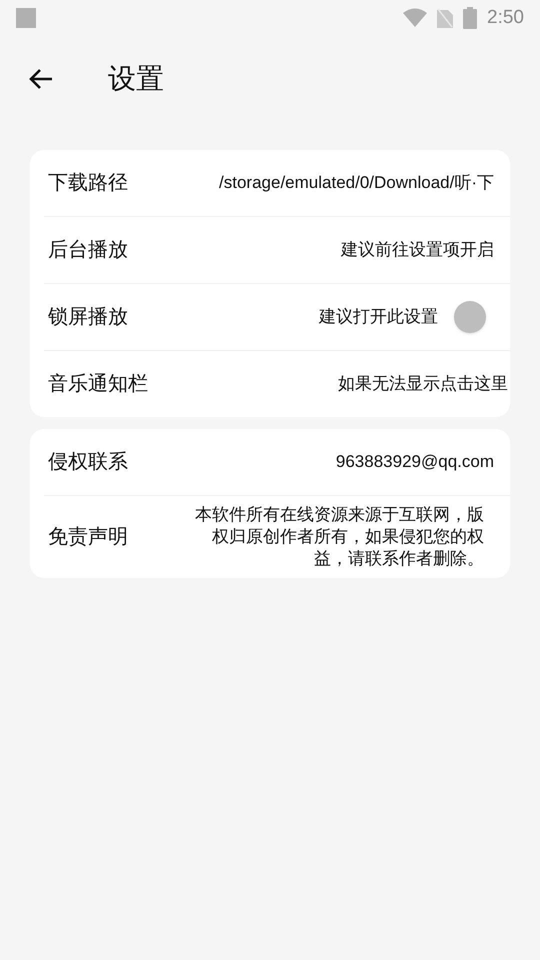  Describe the element at coordinates (415, 18) in the screenshot. I see `wifi-icon` at that location.